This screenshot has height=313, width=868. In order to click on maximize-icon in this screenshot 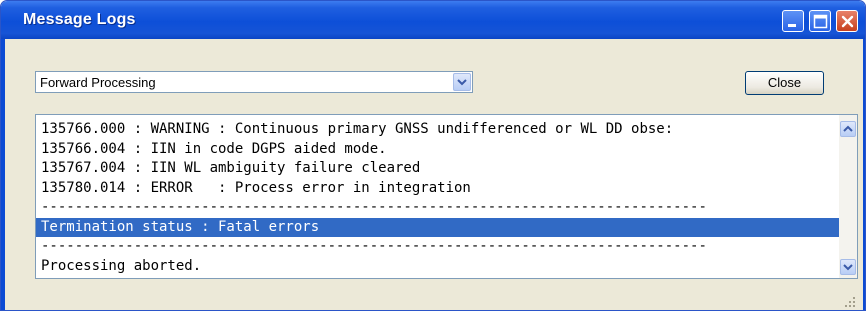, I will do `click(820, 21)`.